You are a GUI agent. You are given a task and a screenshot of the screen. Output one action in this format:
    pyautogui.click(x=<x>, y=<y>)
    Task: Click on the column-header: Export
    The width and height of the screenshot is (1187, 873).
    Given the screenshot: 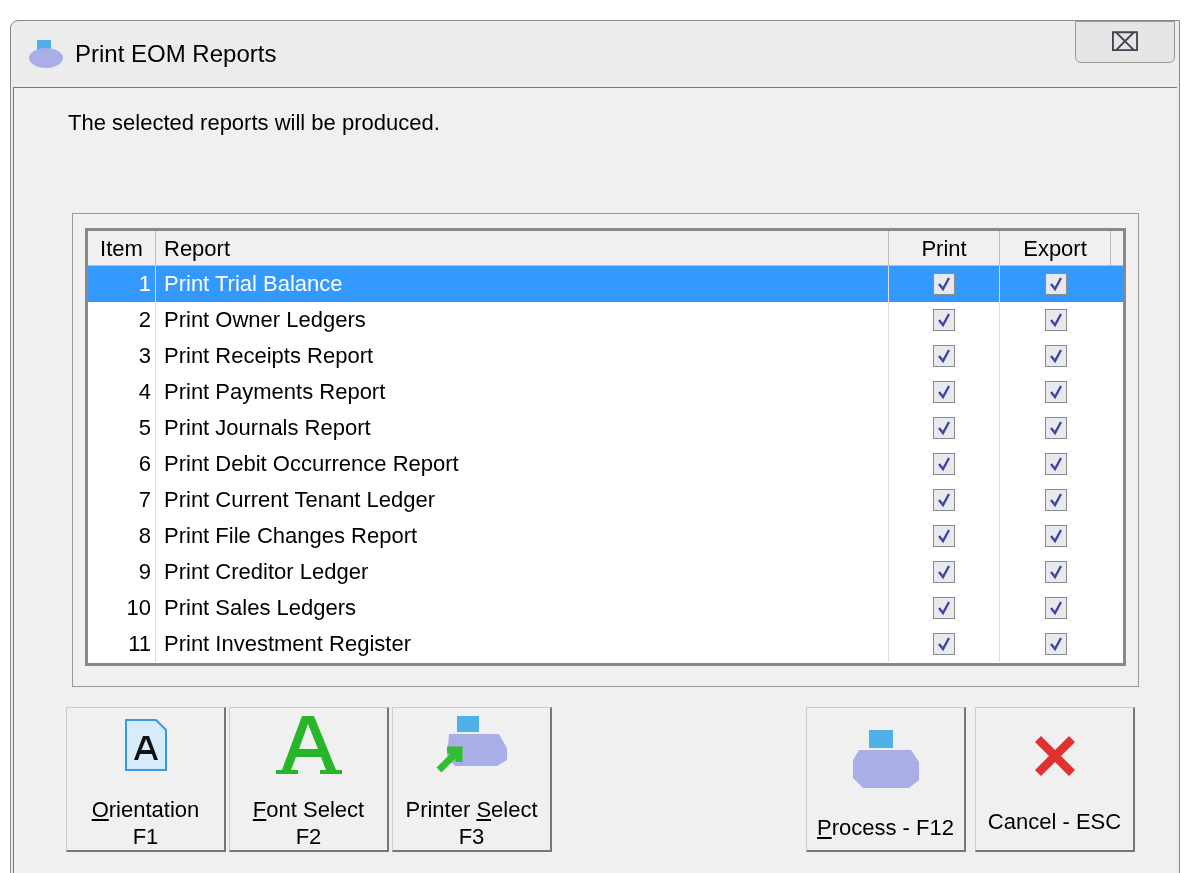 What is the action you would take?
    pyautogui.click(x=1055, y=248)
    